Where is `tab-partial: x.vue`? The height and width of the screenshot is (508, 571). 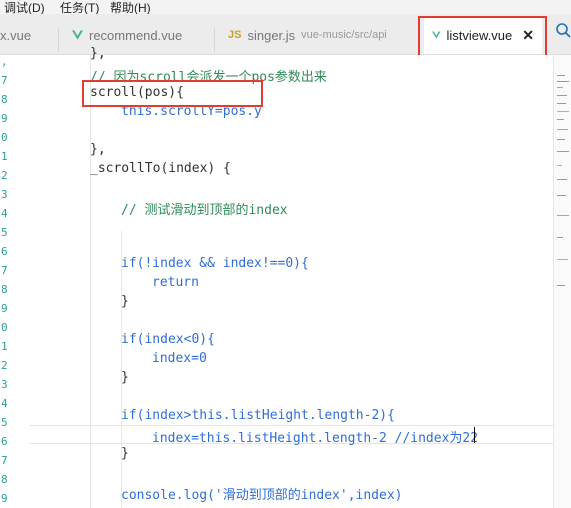 tab-partial: x.vue is located at coordinates (15, 35).